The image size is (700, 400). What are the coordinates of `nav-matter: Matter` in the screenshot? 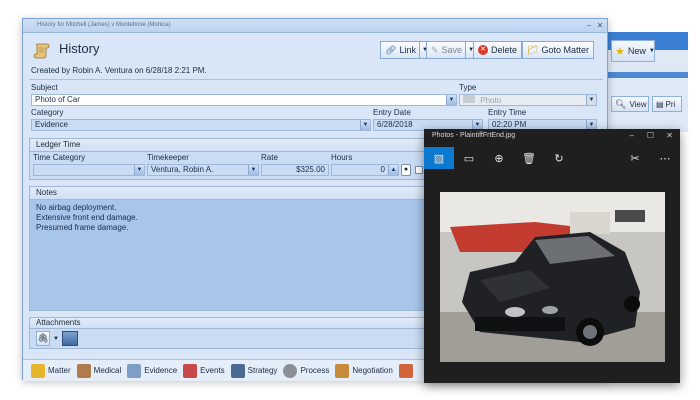 It's located at (51, 370).